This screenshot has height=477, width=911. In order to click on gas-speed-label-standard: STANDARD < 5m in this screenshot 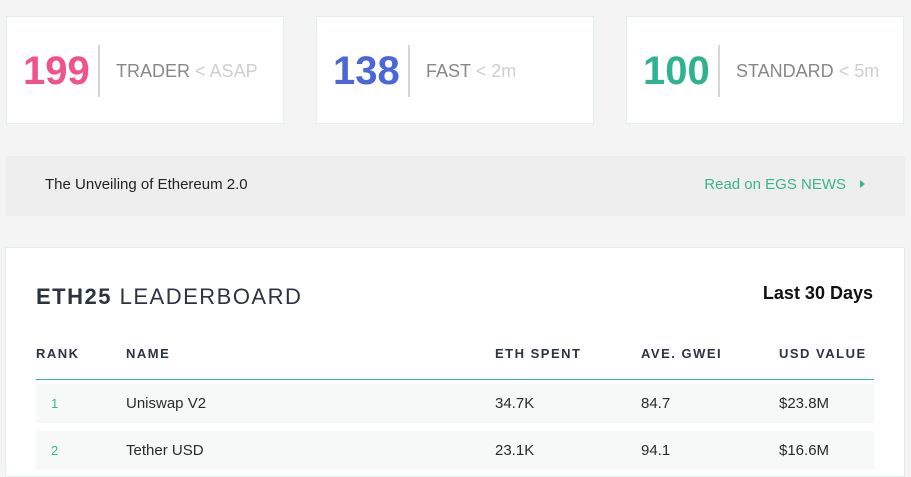, I will do `click(807, 71)`.